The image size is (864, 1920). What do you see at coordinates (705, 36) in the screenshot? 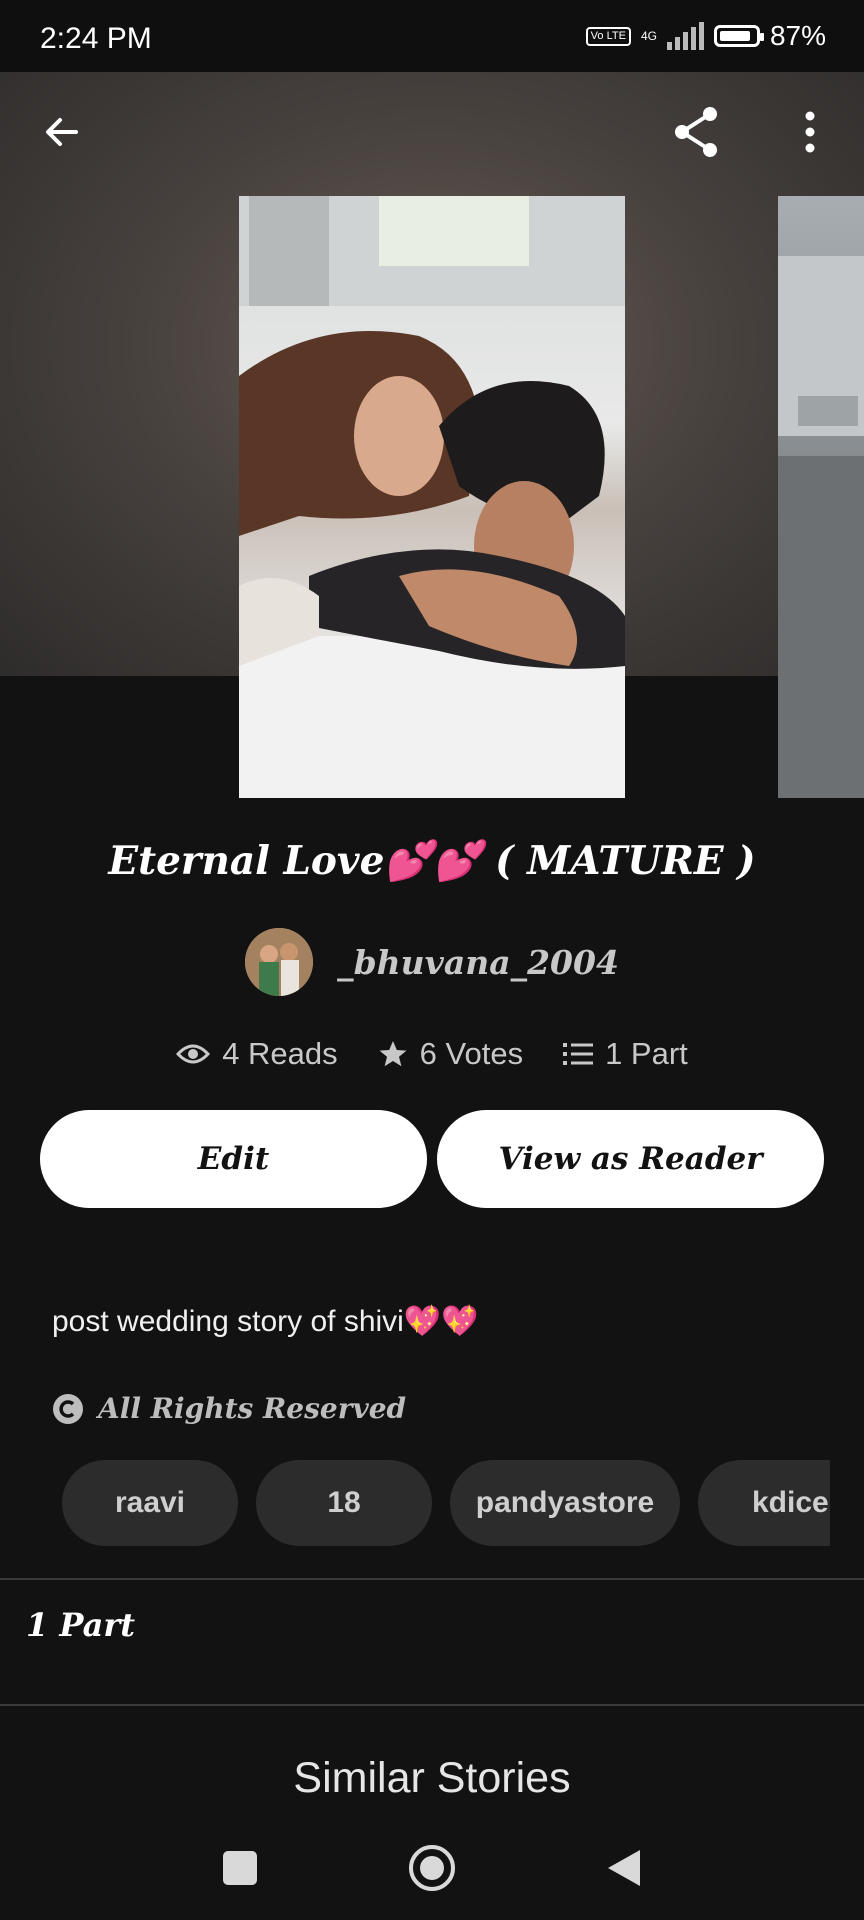
I see `status-indicators: Vo LTE 4G 87%` at bounding box center [705, 36].